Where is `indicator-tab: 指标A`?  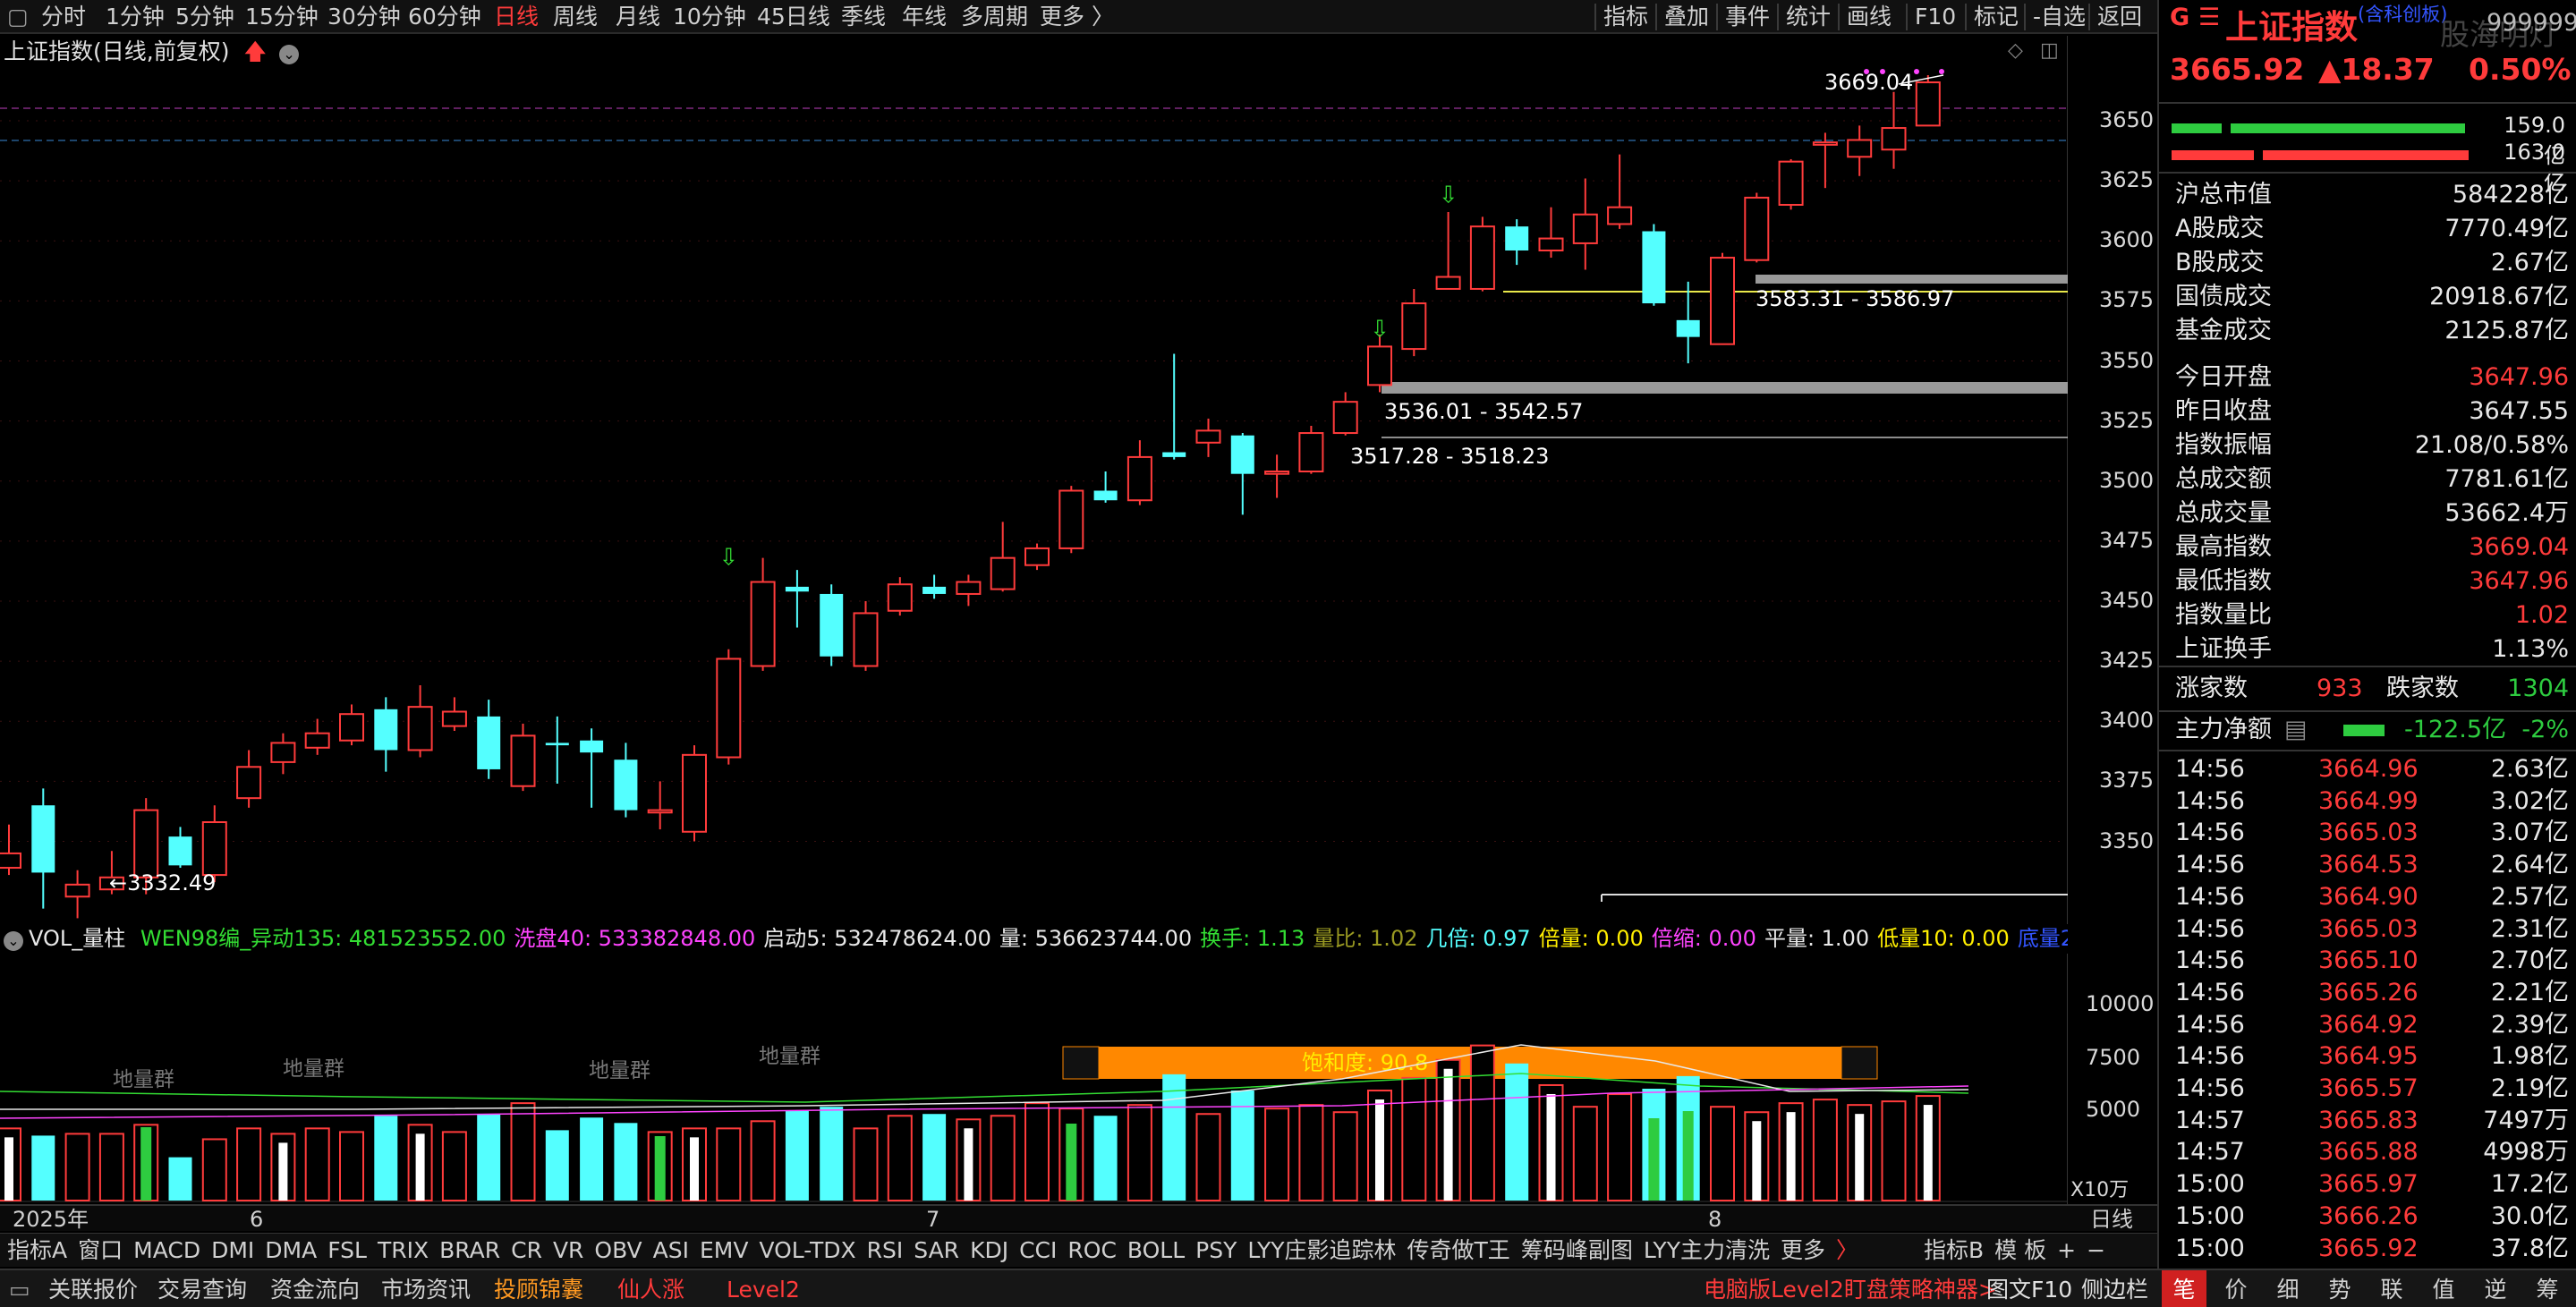
indicator-tab: 指标A is located at coordinates (37, 1251).